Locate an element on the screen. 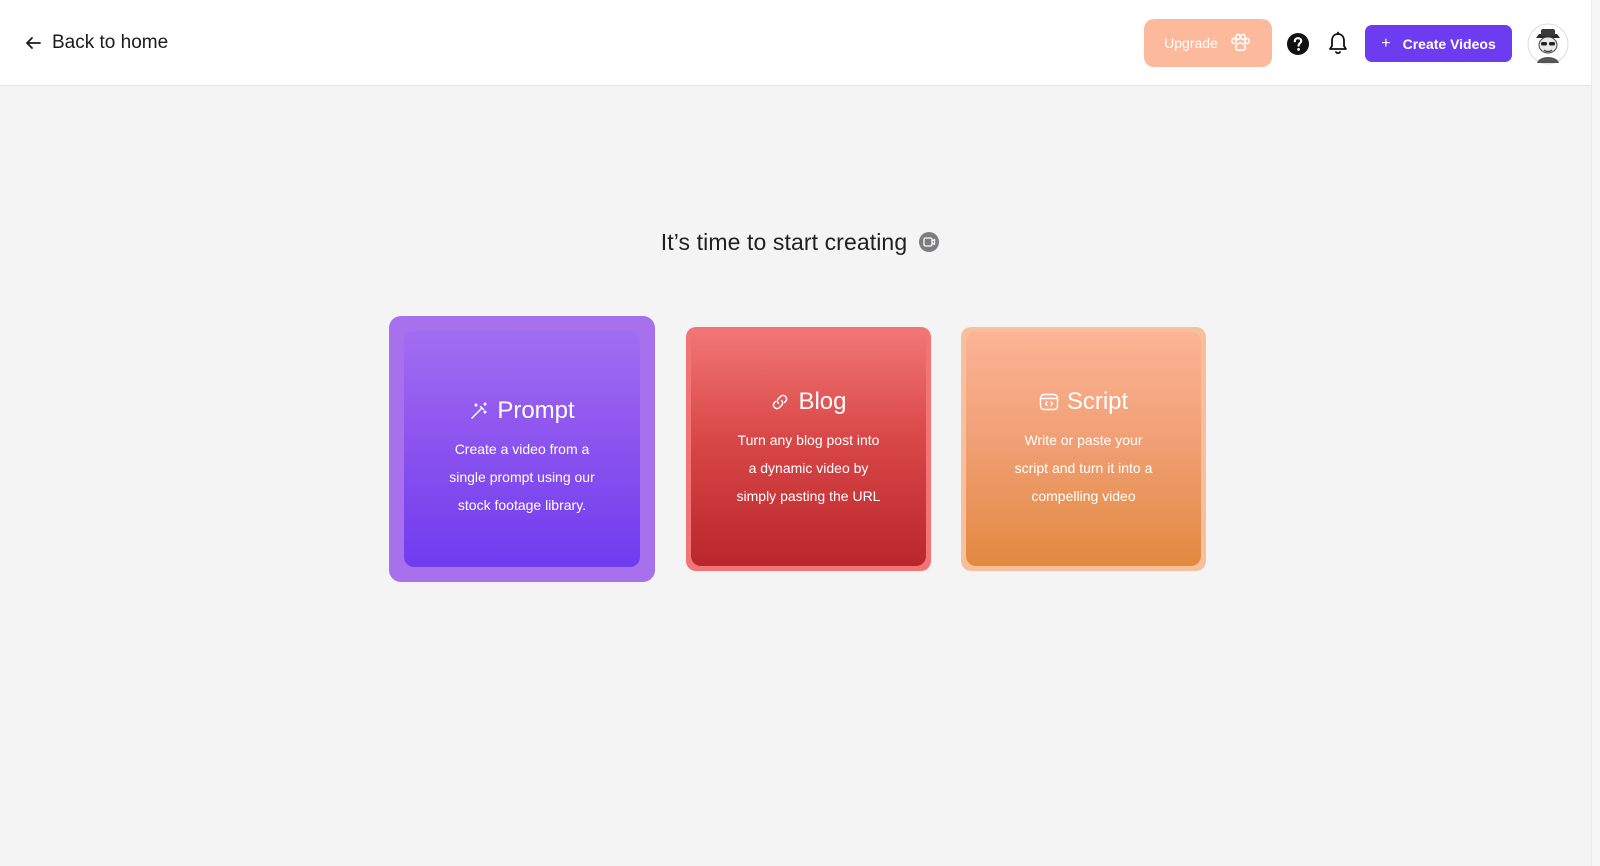  back-to-home-link: Back to home is located at coordinates (96, 43).